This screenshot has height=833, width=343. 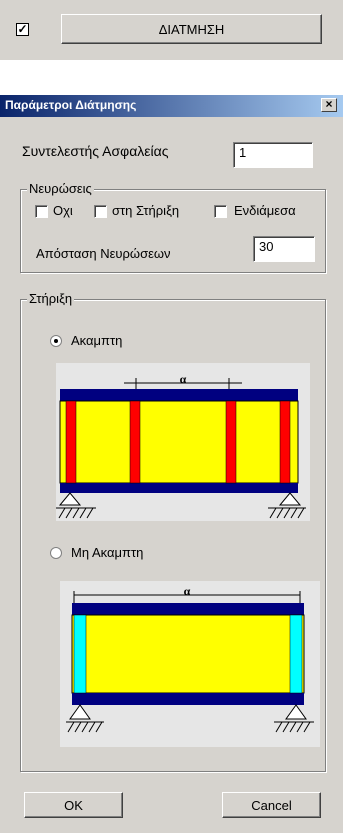 I want to click on cancel-button: Cancel, so click(x=271, y=805).